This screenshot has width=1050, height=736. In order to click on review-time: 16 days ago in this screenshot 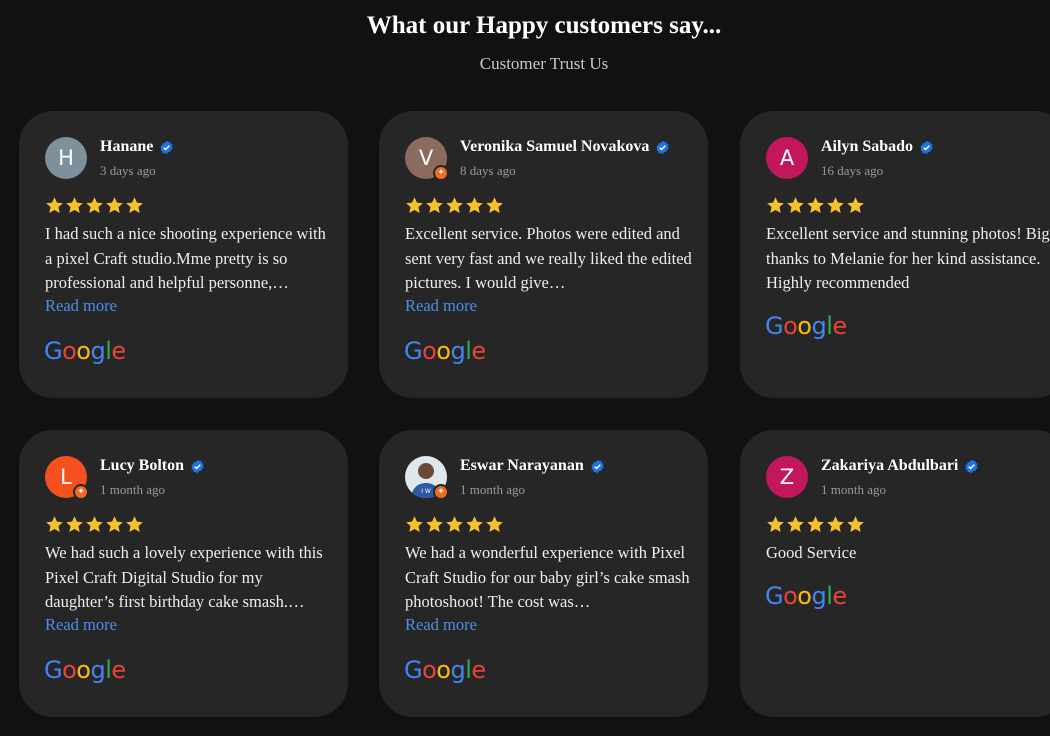, I will do `click(852, 170)`.